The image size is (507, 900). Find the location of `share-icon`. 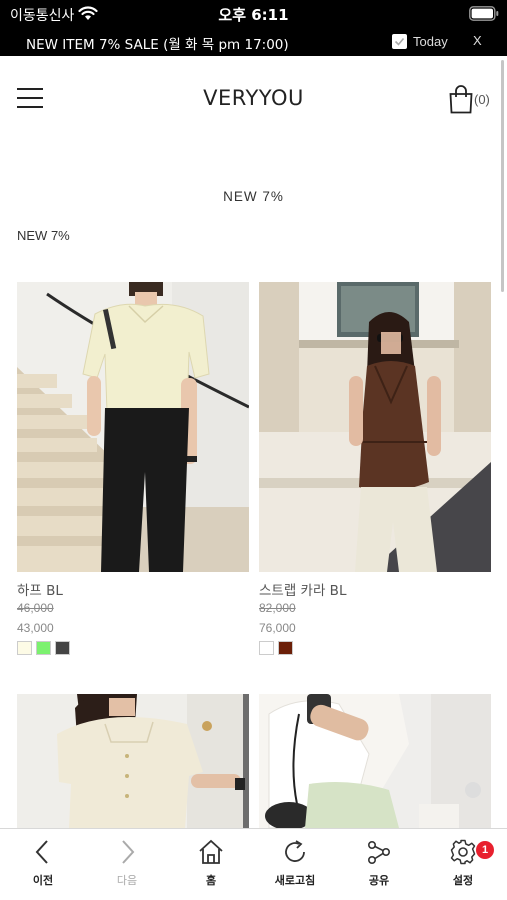

share-icon is located at coordinates (378, 852).